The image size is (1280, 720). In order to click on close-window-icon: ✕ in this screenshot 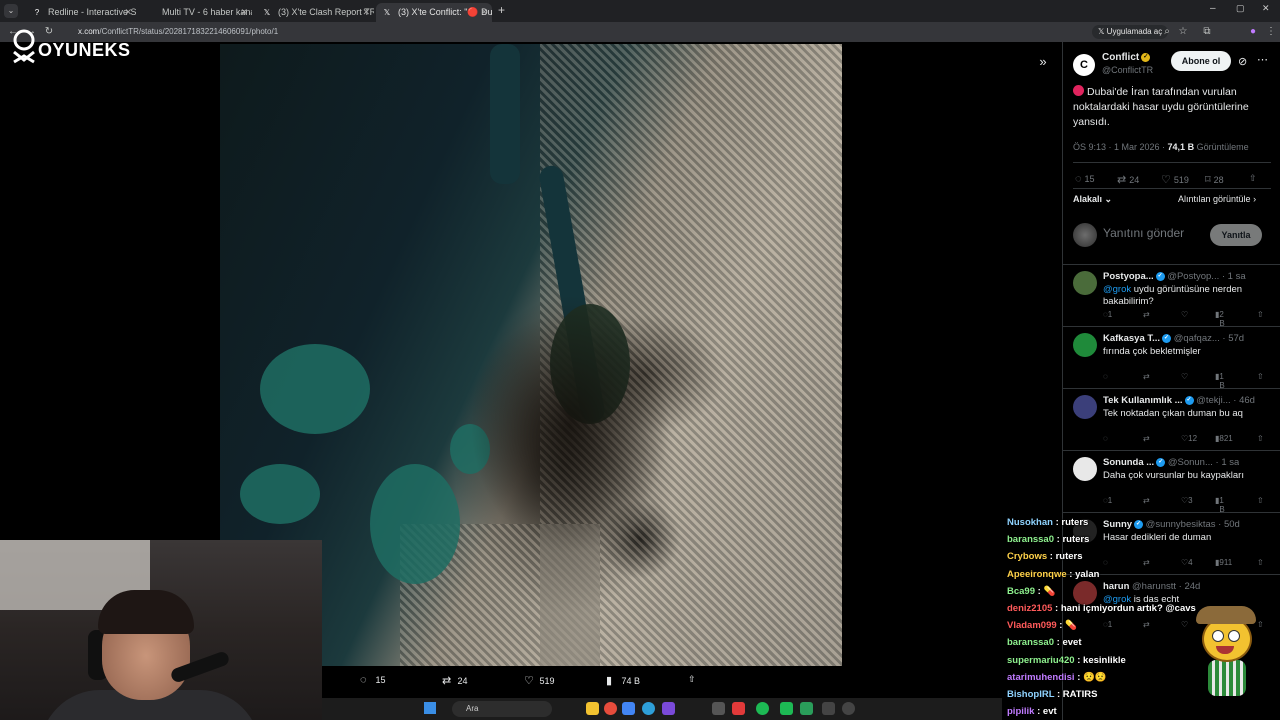, I will do `click(1266, 8)`.